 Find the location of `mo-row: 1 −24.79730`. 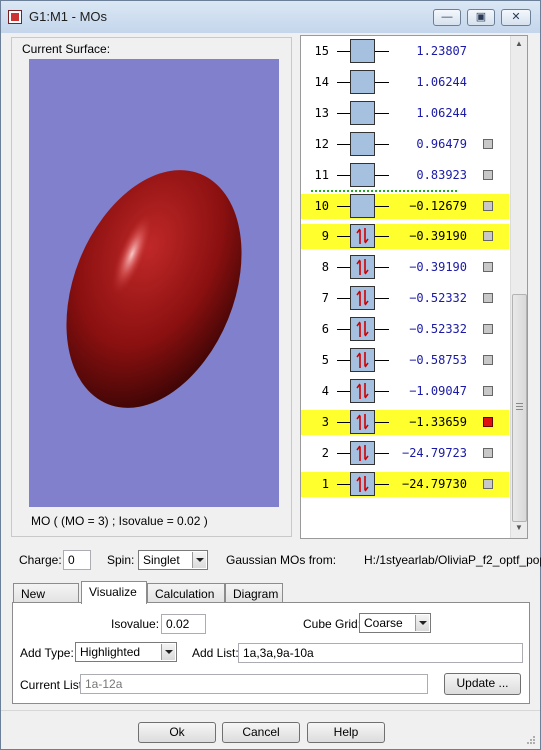

mo-row: 1 −24.79730 is located at coordinates (405, 484).